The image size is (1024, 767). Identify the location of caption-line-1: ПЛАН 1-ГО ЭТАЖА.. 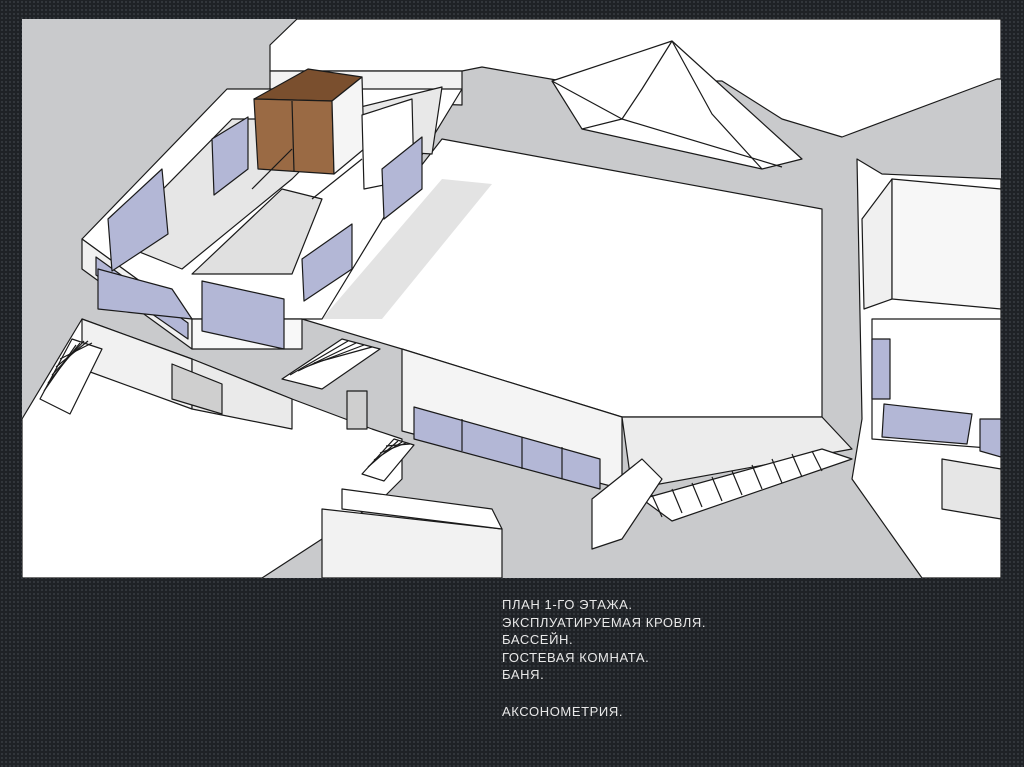
(567, 604).